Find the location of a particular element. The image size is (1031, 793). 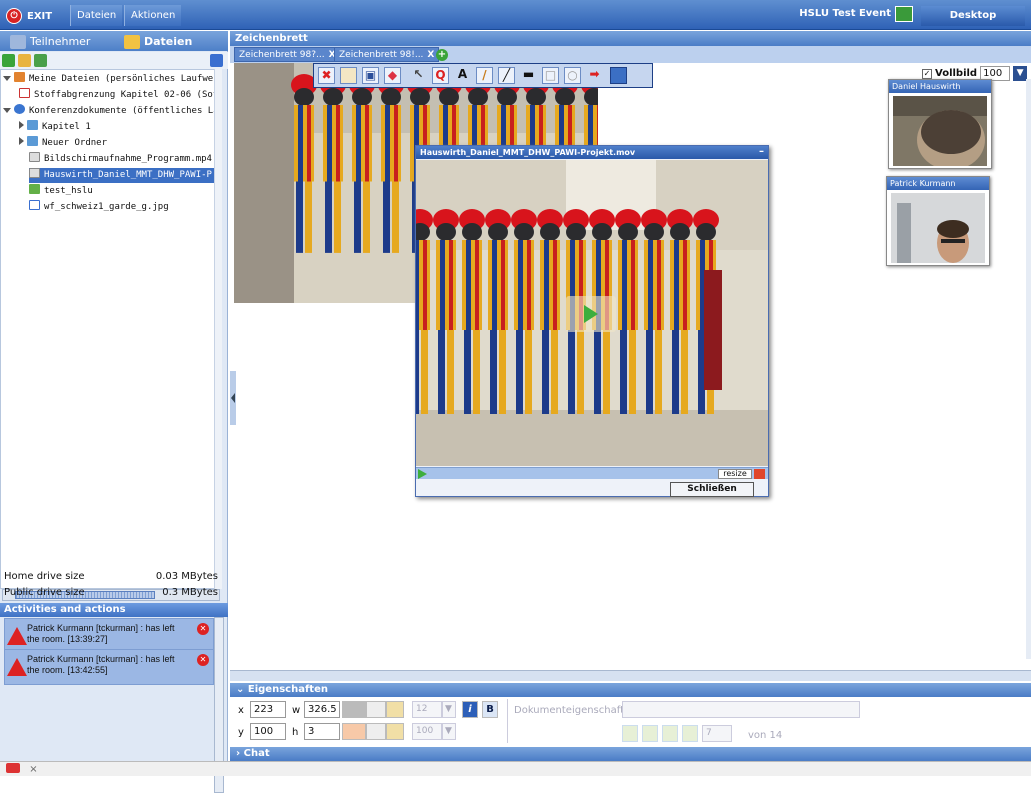

resize-button: resize is located at coordinates (735, 474).